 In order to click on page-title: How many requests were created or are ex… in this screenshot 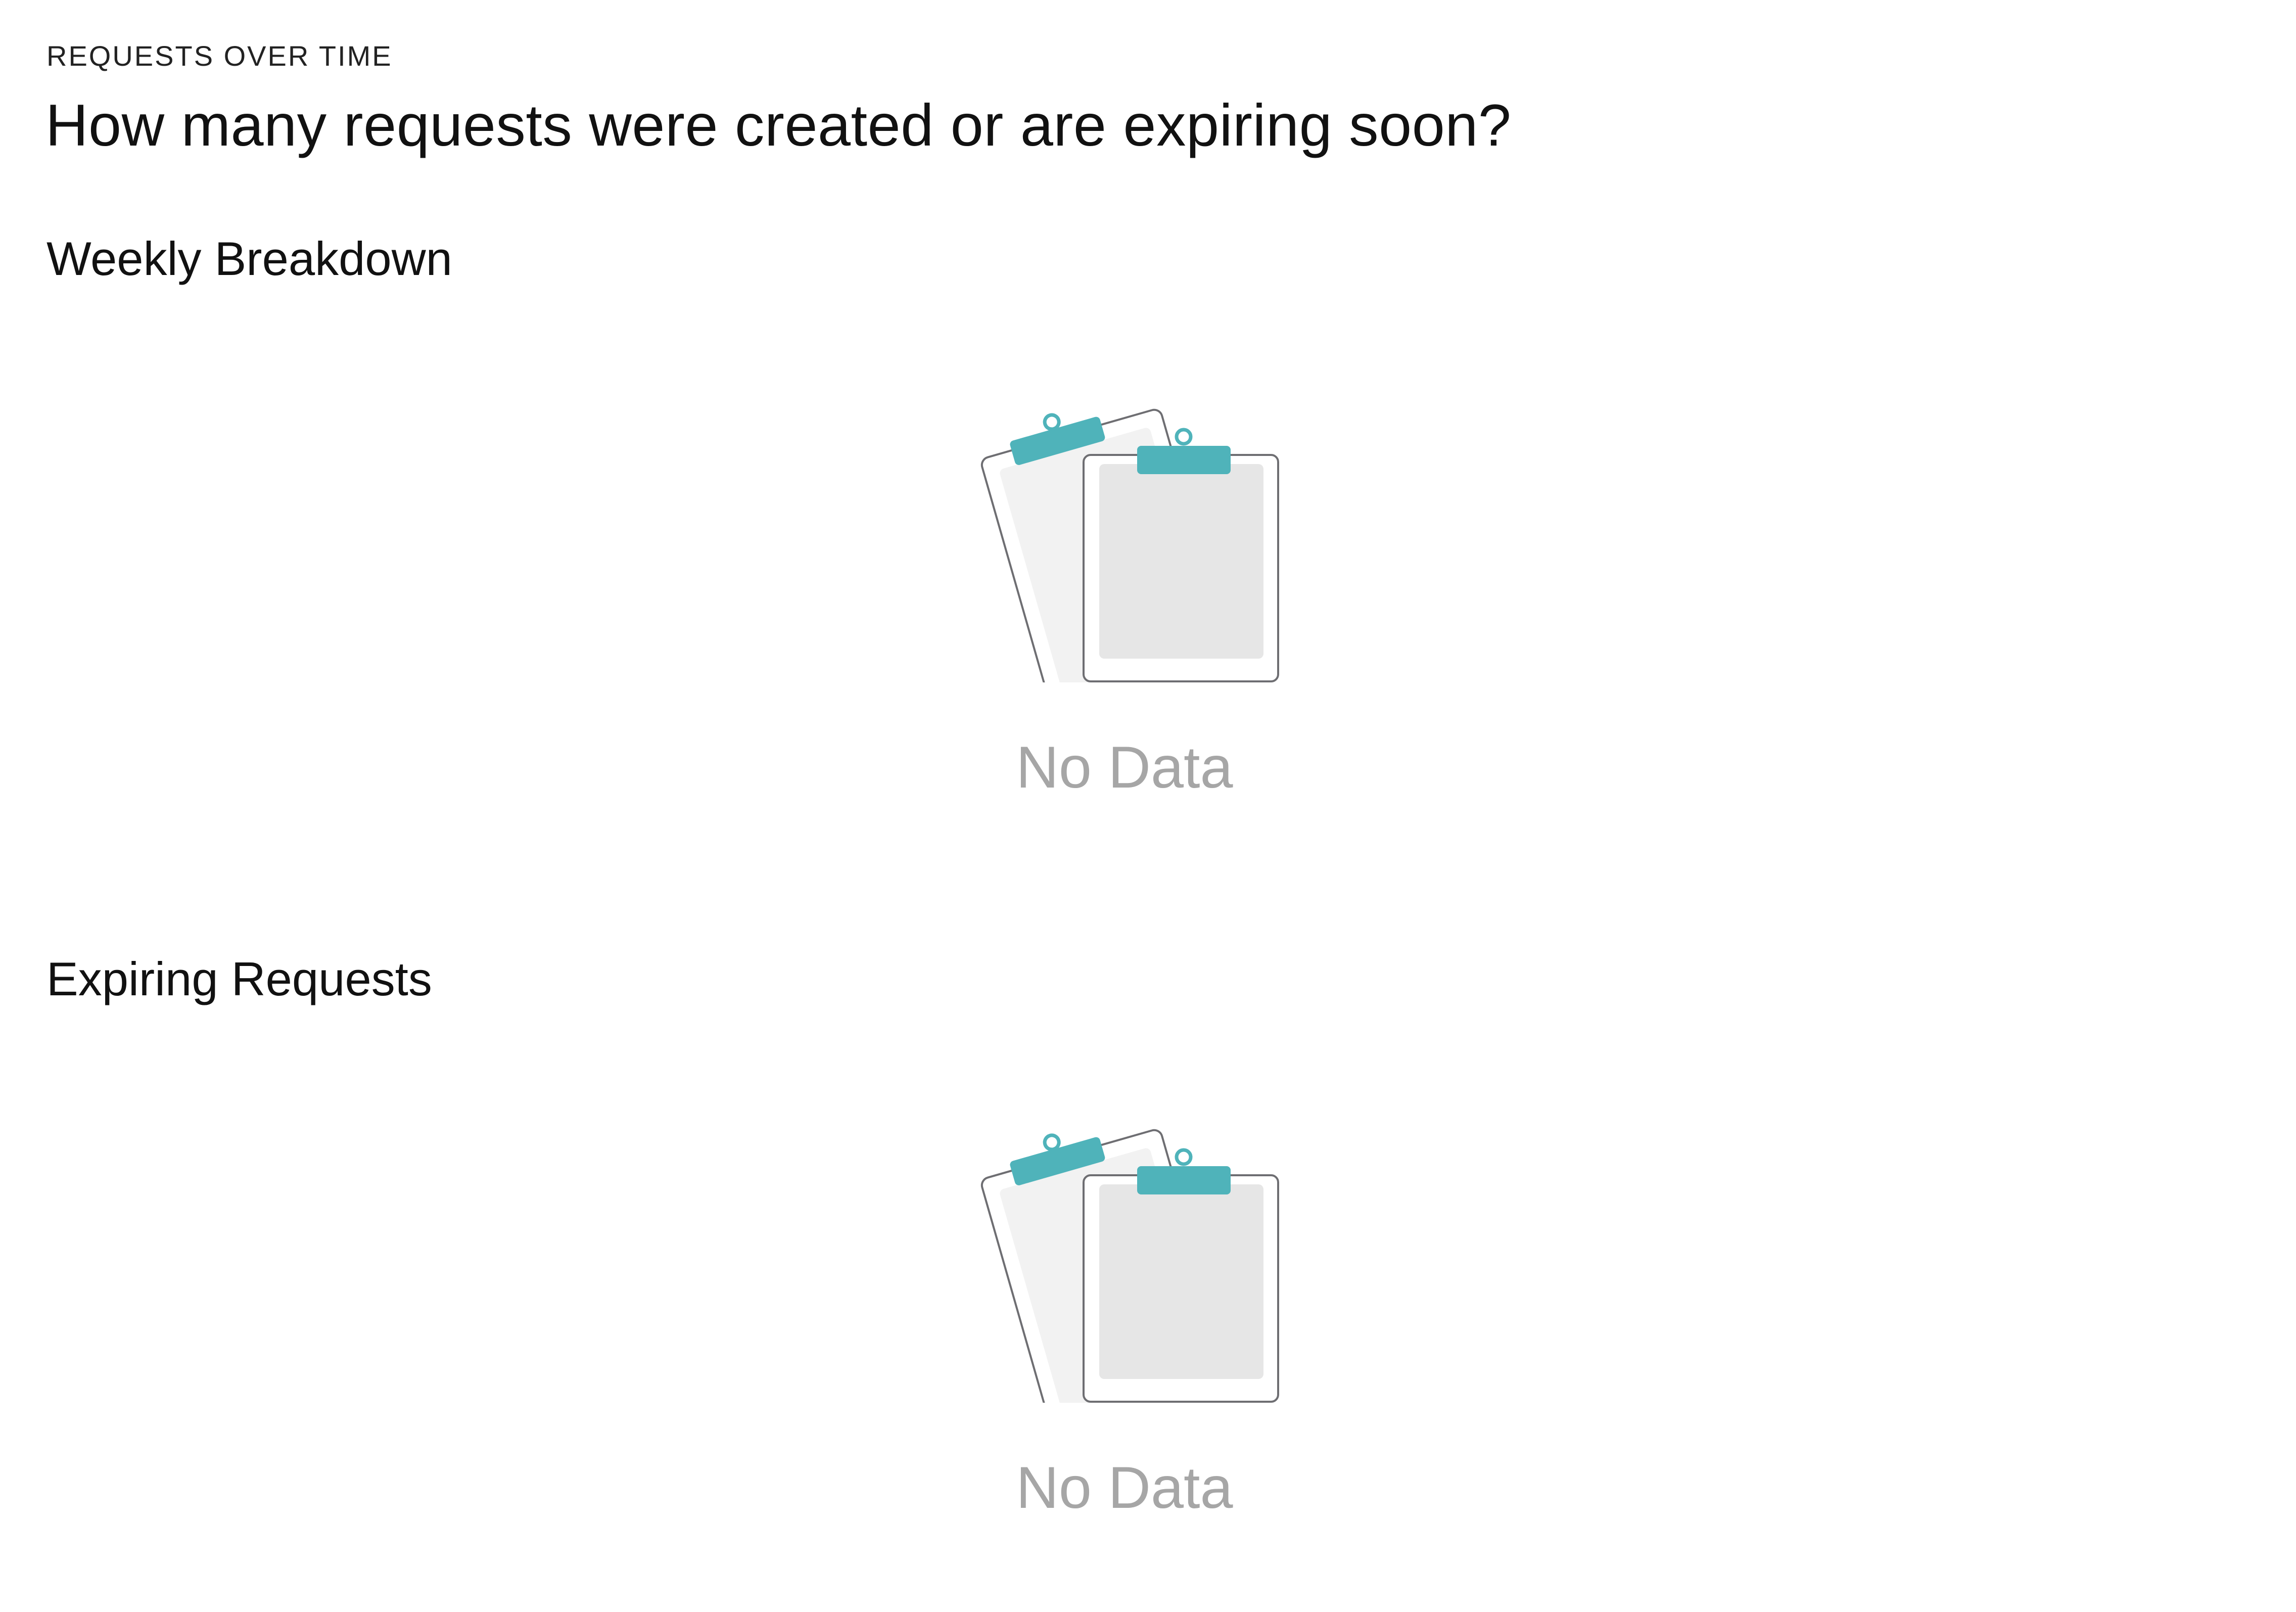, I will do `click(779, 125)`.